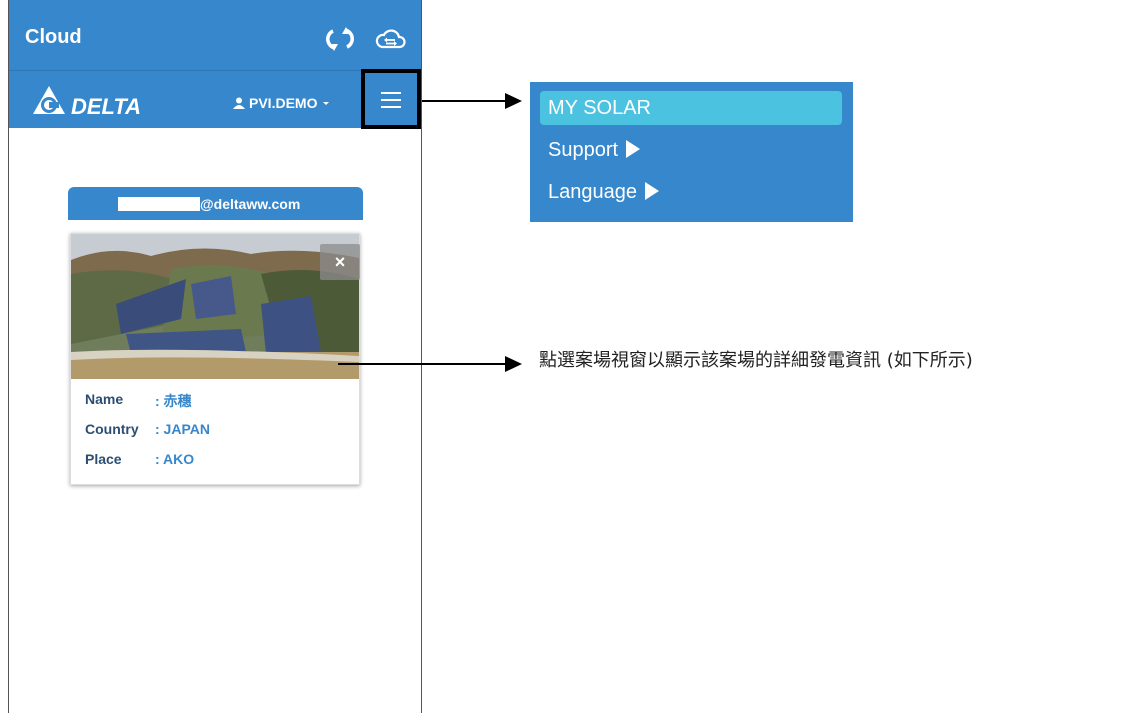 This screenshot has height=713, width=1121. What do you see at coordinates (756, 360) in the screenshot?
I see `annotation-text: 點選案場視窗以顯示該案場的詳細發電資訊 (如下所示)` at bounding box center [756, 360].